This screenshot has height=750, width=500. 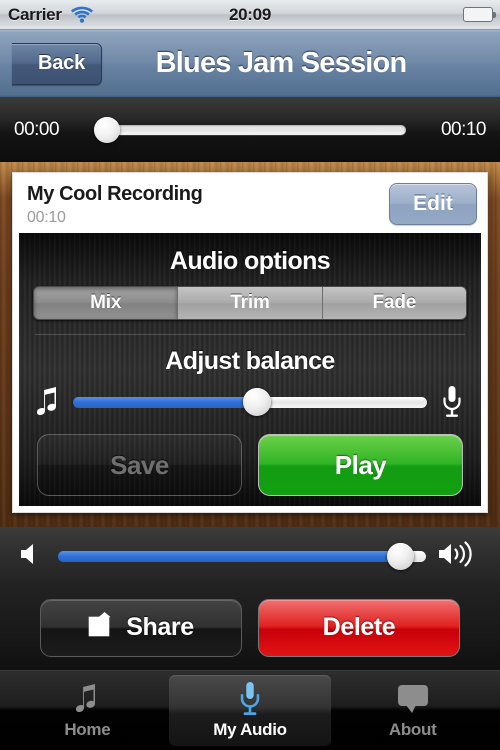 I want to click on save-button: Save, so click(x=139, y=465).